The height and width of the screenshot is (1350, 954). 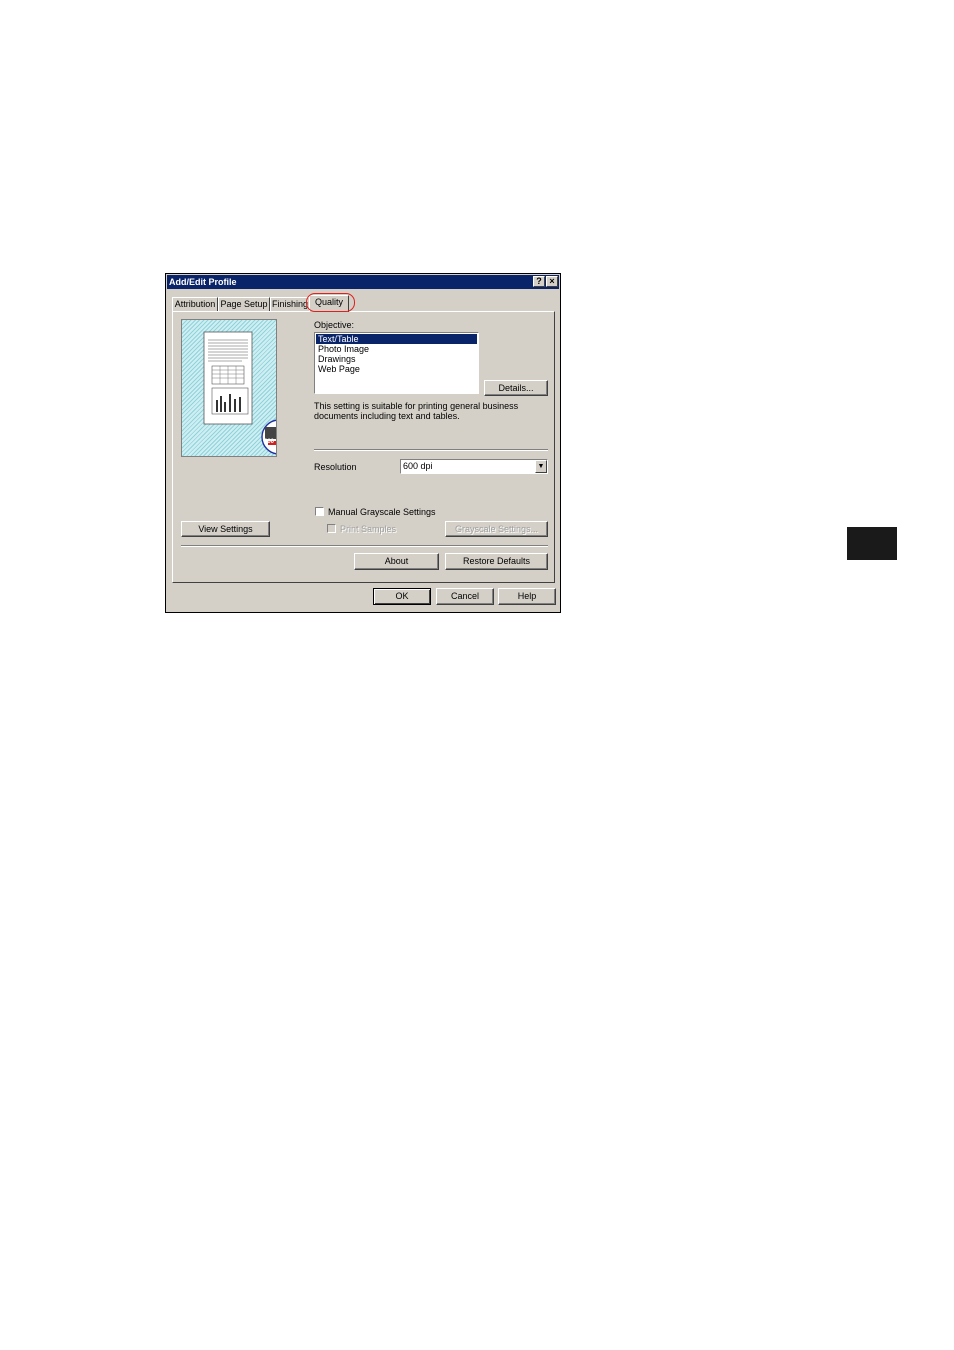 I want to click on print-preview: 600, so click(x=229, y=388).